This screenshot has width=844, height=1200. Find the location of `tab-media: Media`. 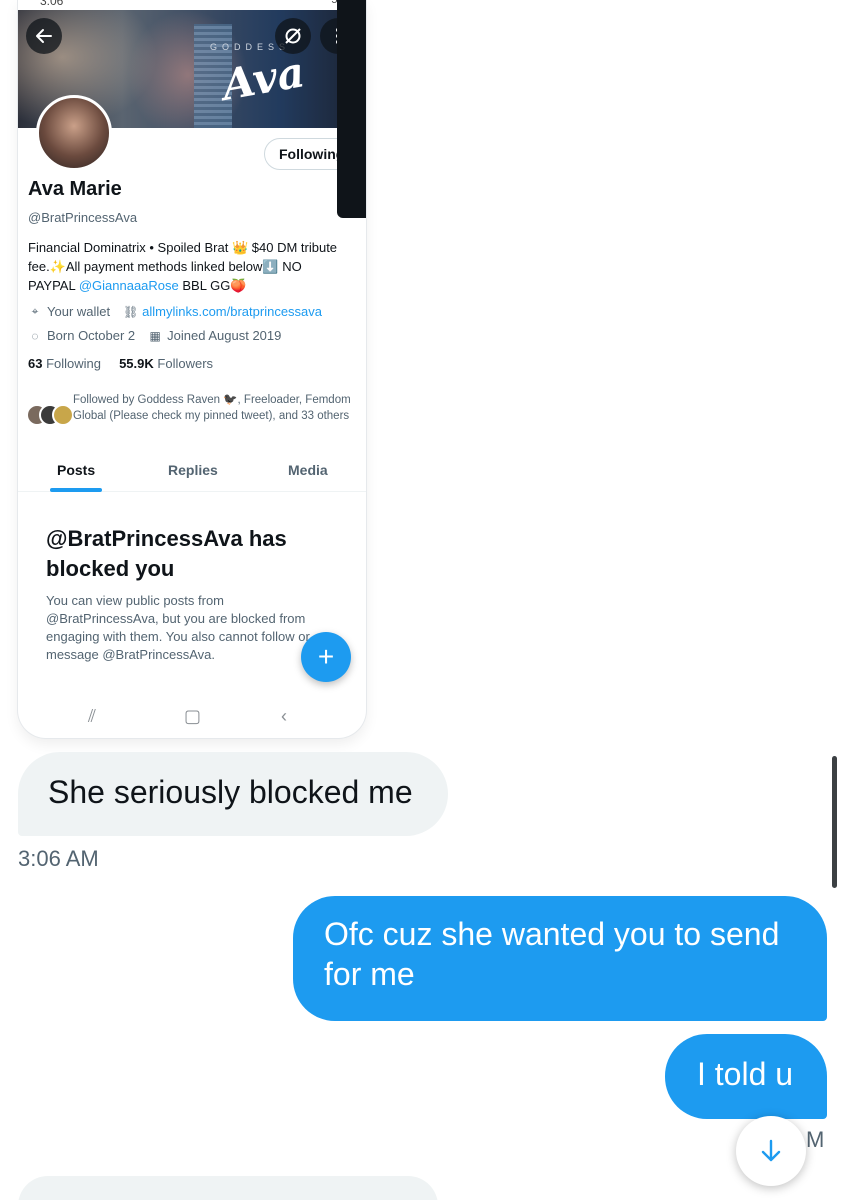

tab-media: Media is located at coordinates (308, 470).